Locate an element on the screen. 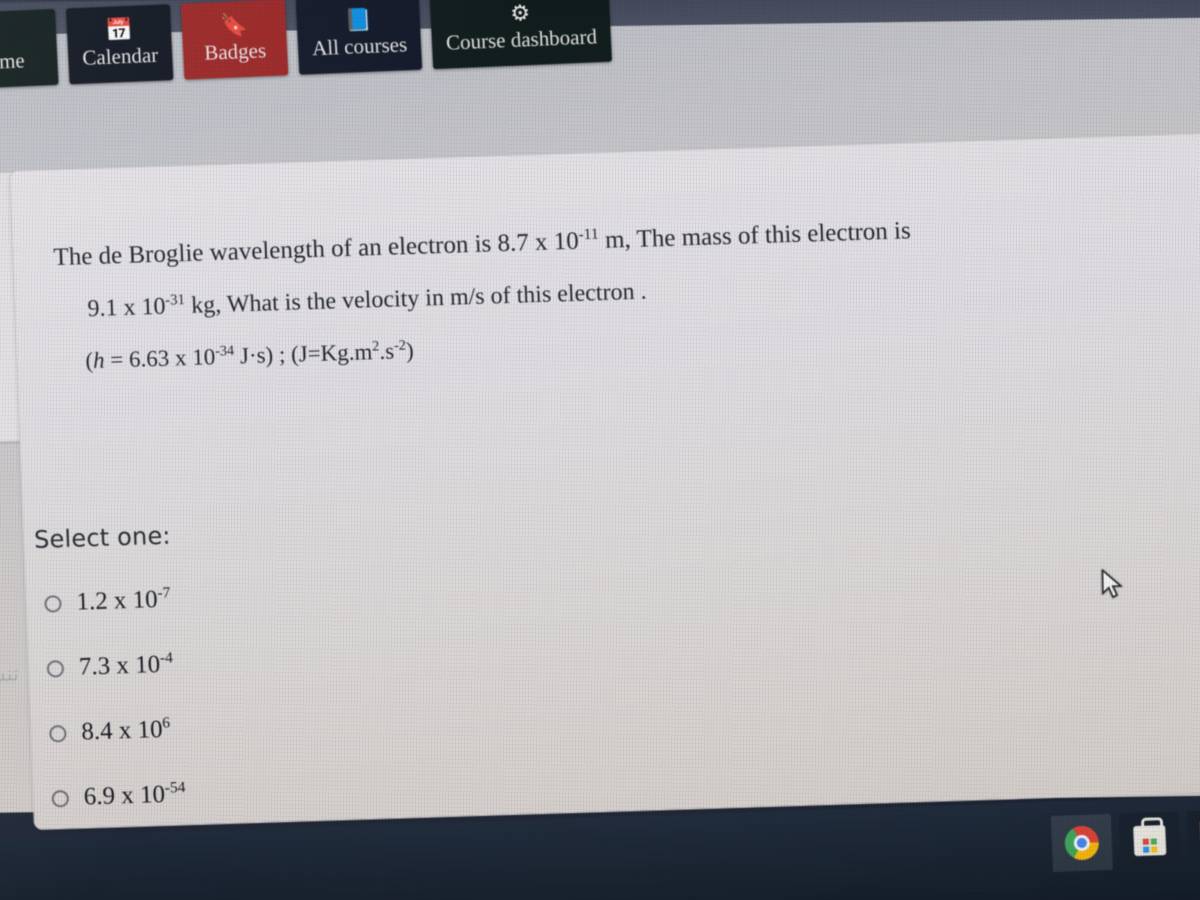 The image size is (1200, 900). question-line-3-exponent-3: -2 is located at coordinates (400, 345).